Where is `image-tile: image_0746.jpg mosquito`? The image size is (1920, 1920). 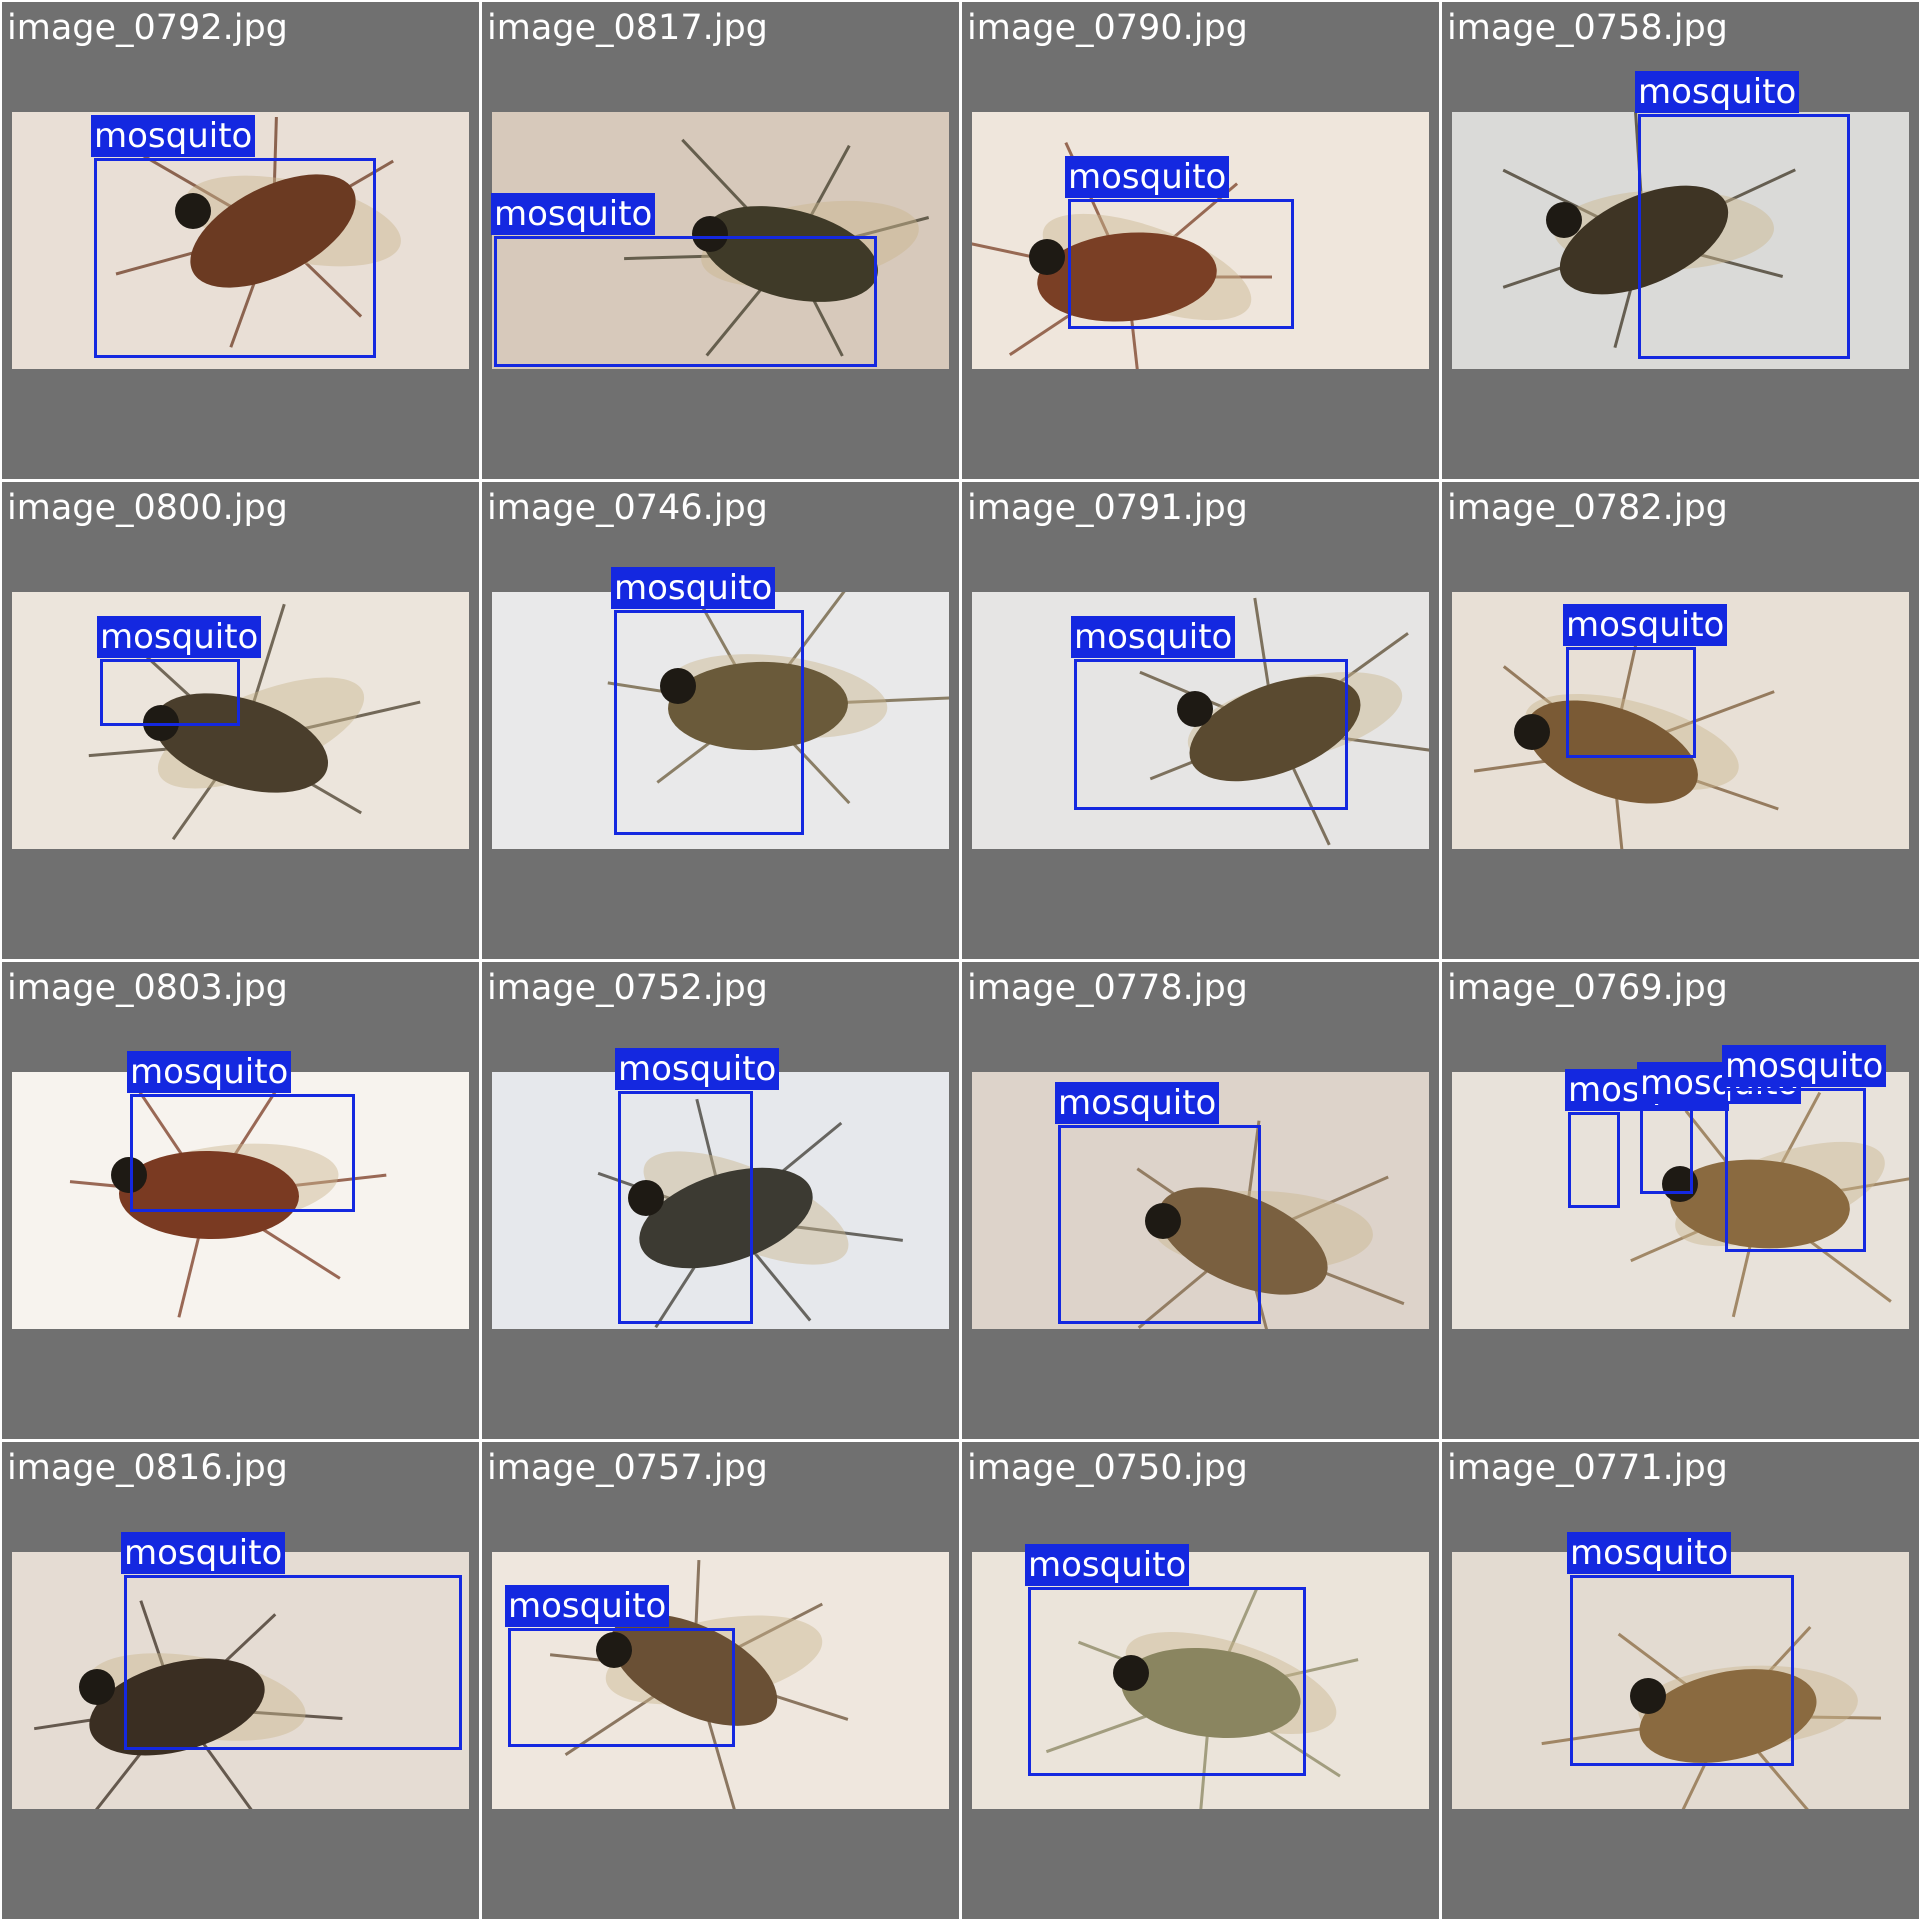
image-tile: image_0746.jpg mosquito is located at coordinates (720, 720).